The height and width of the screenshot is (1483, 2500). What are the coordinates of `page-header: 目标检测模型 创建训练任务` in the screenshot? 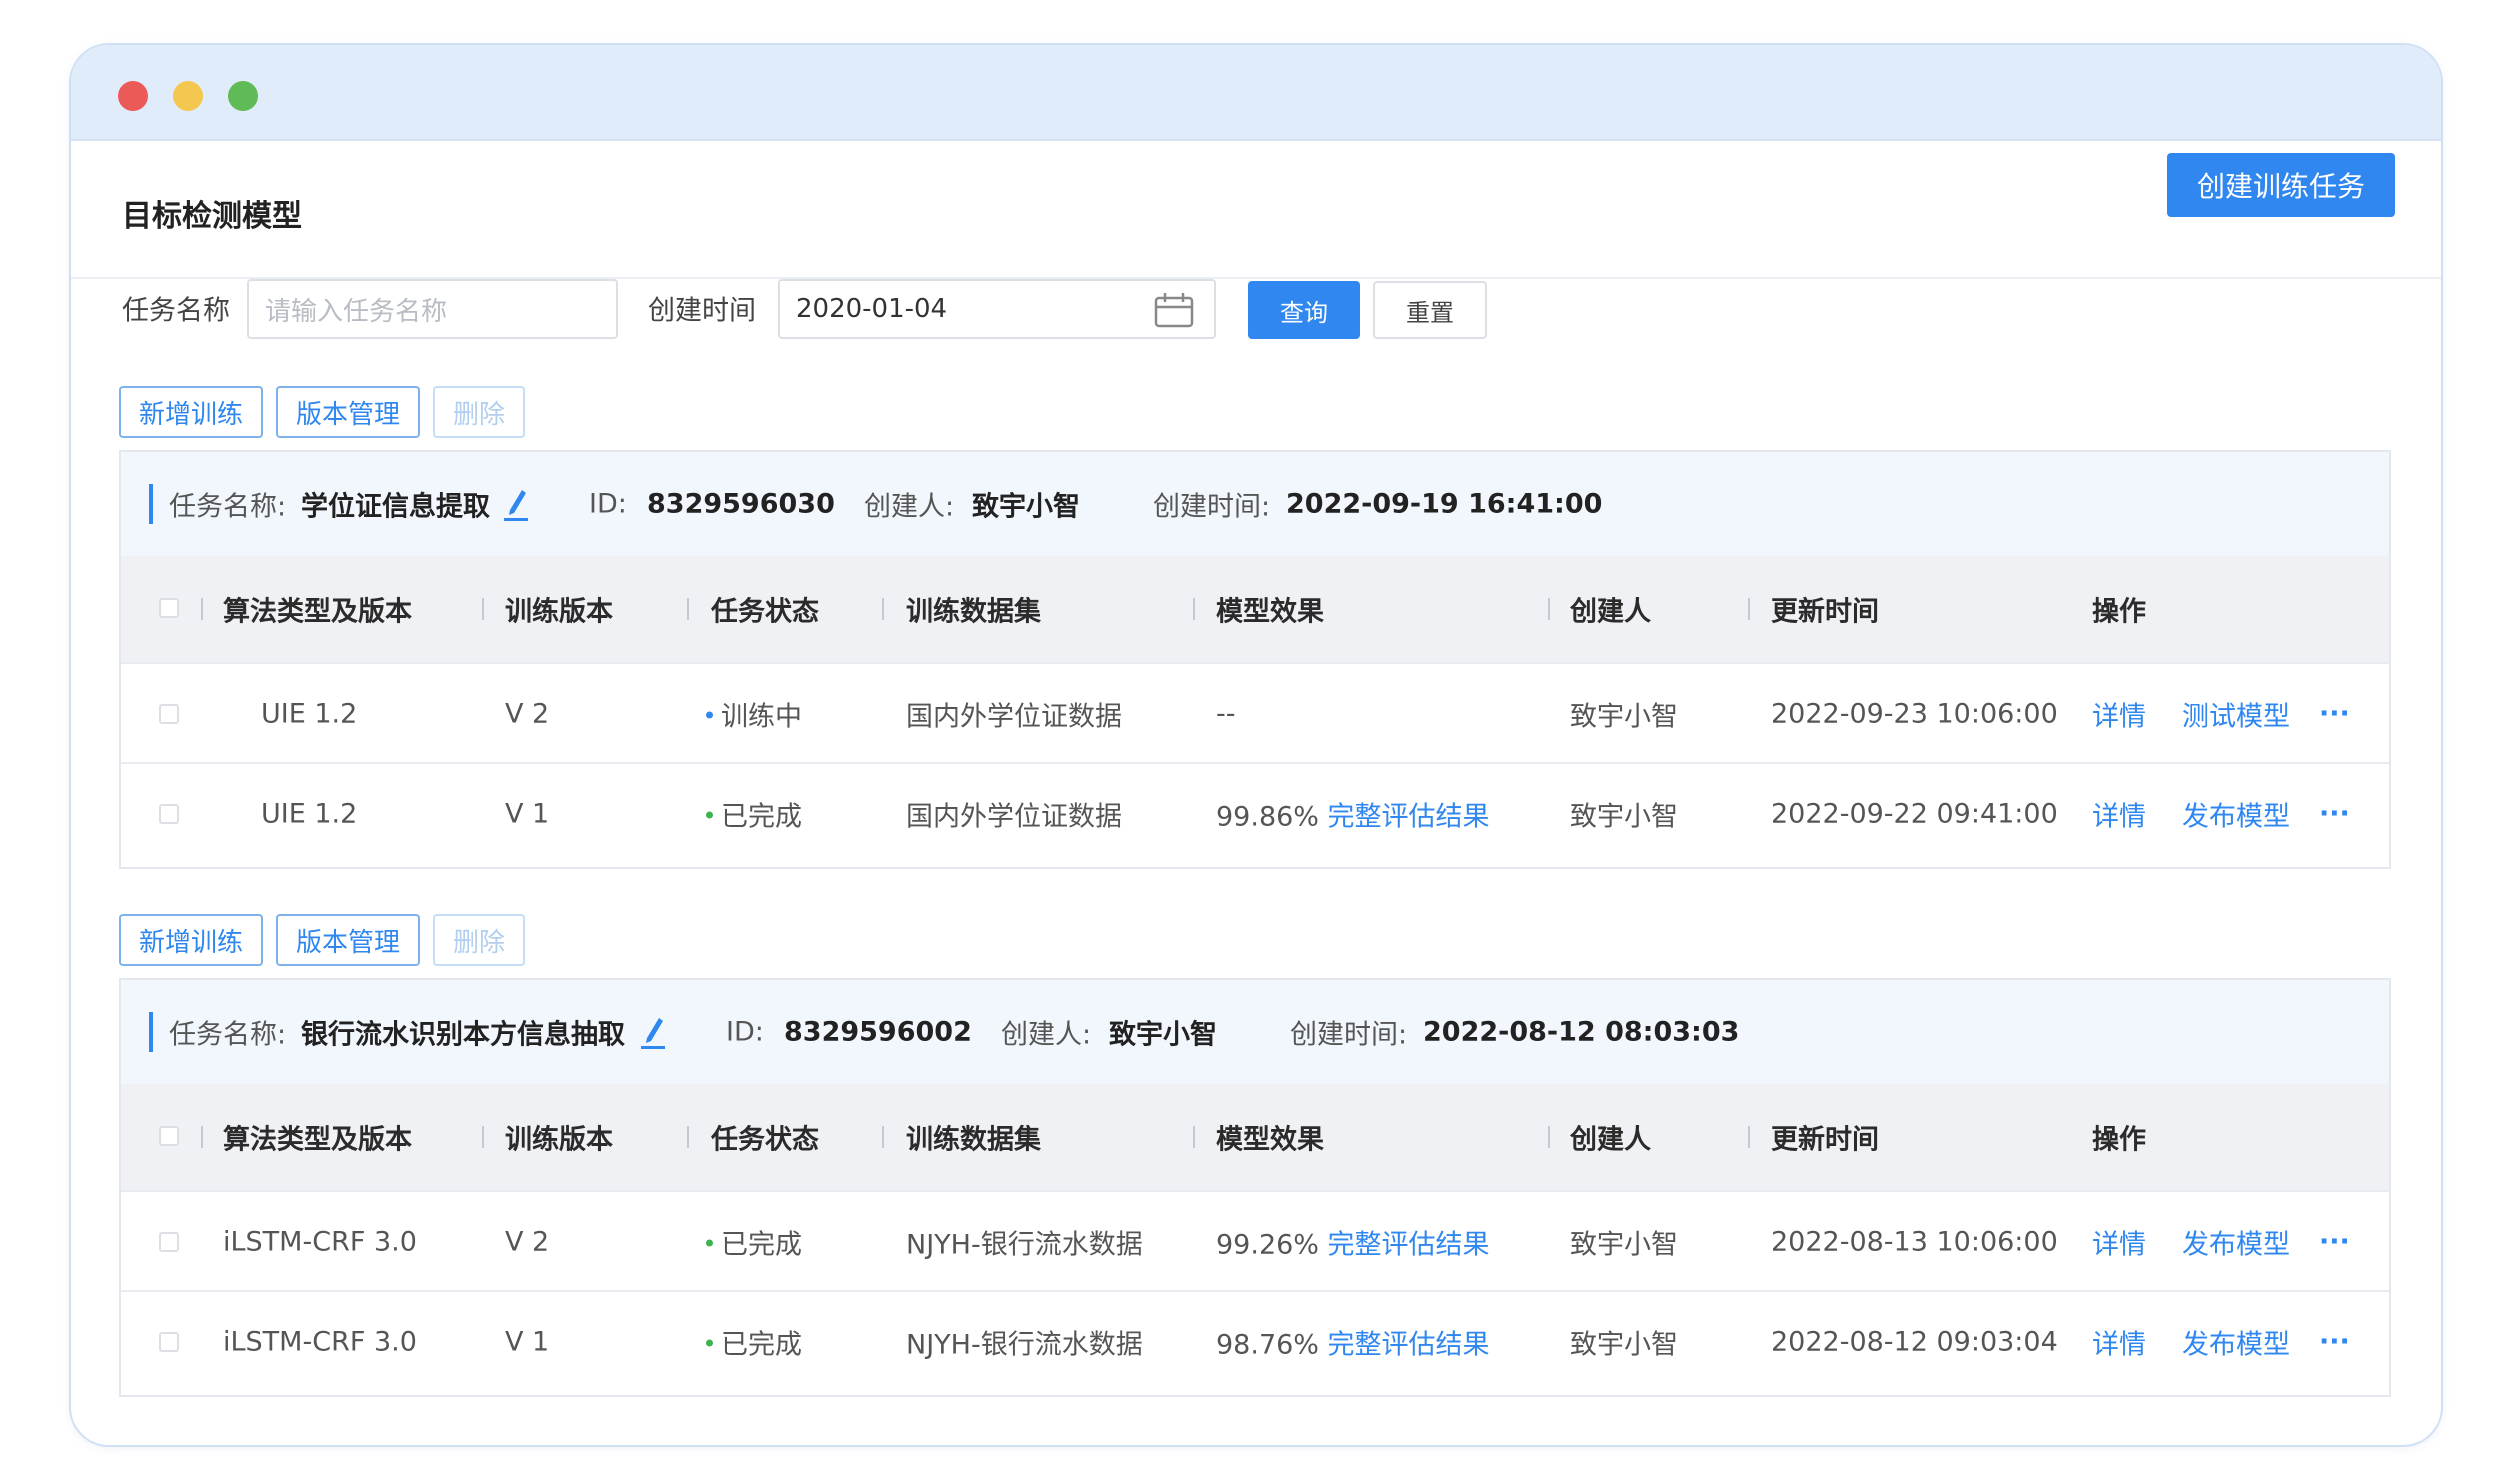 It's located at (1256, 210).